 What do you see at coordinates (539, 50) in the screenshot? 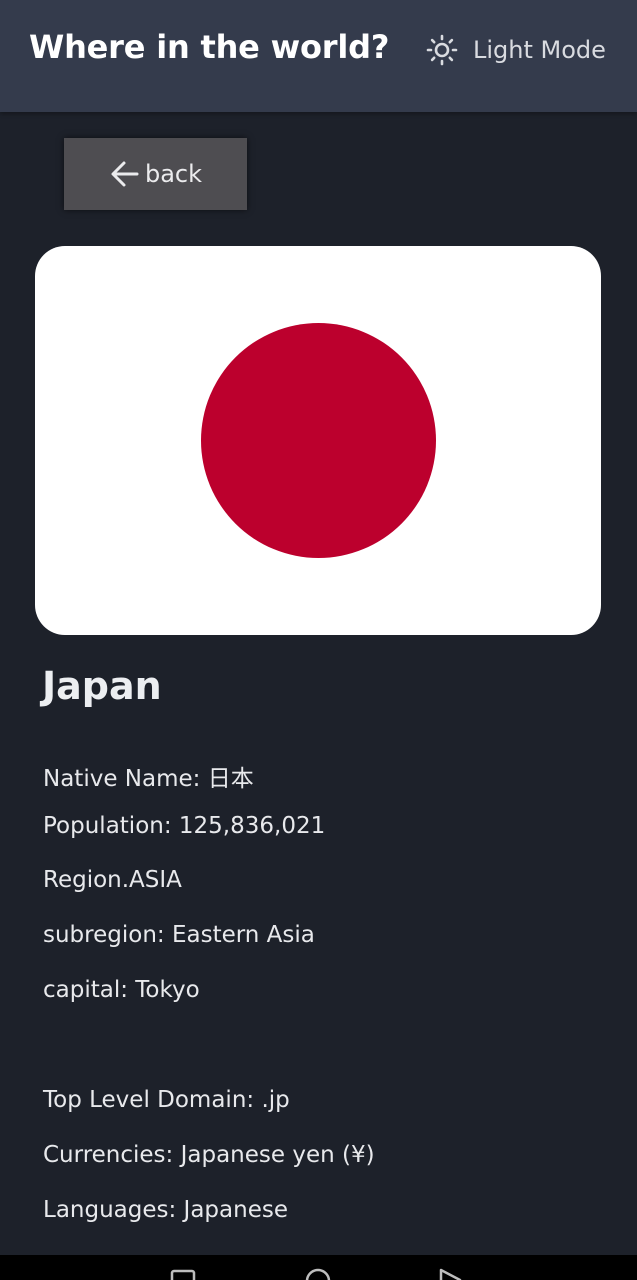
I see `theme-toggle-label: Light Mode` at bounding box center [539, 50].